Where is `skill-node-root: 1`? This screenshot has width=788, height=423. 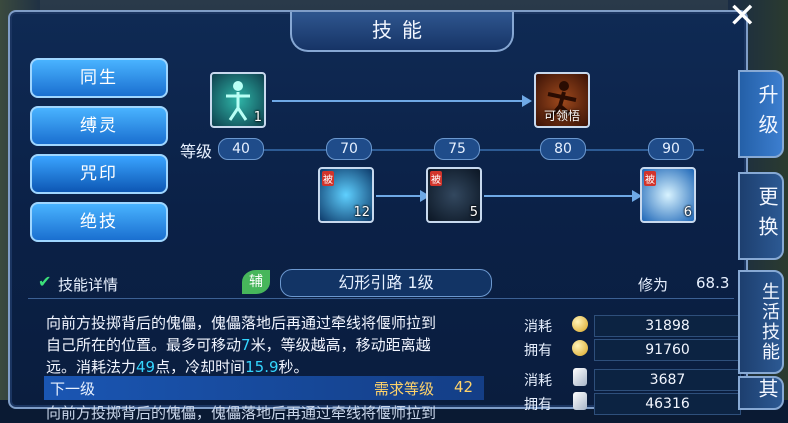
skill-node-root: 1 is located at coordinates (238, 100).